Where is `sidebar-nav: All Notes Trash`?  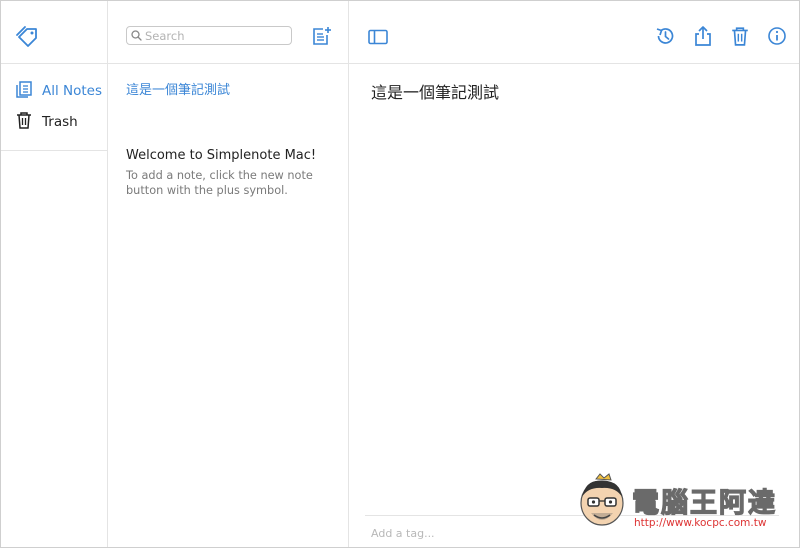
sidebar-nav: All Notes Trash is located at coordinates (54, 107).